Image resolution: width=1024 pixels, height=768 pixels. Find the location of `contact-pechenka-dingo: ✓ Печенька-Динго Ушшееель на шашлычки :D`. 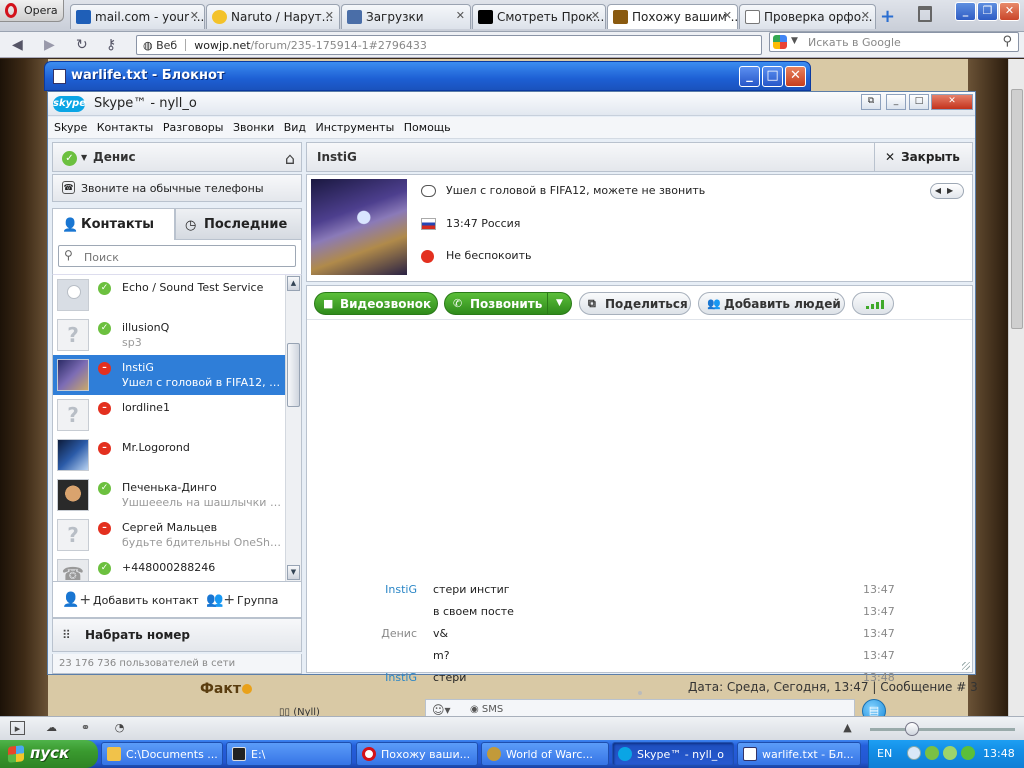

contact-pechenka-dingo: ✓ Печенька-Динго Ушшееель на шашлычки :D is located at coordinates (169, 495).